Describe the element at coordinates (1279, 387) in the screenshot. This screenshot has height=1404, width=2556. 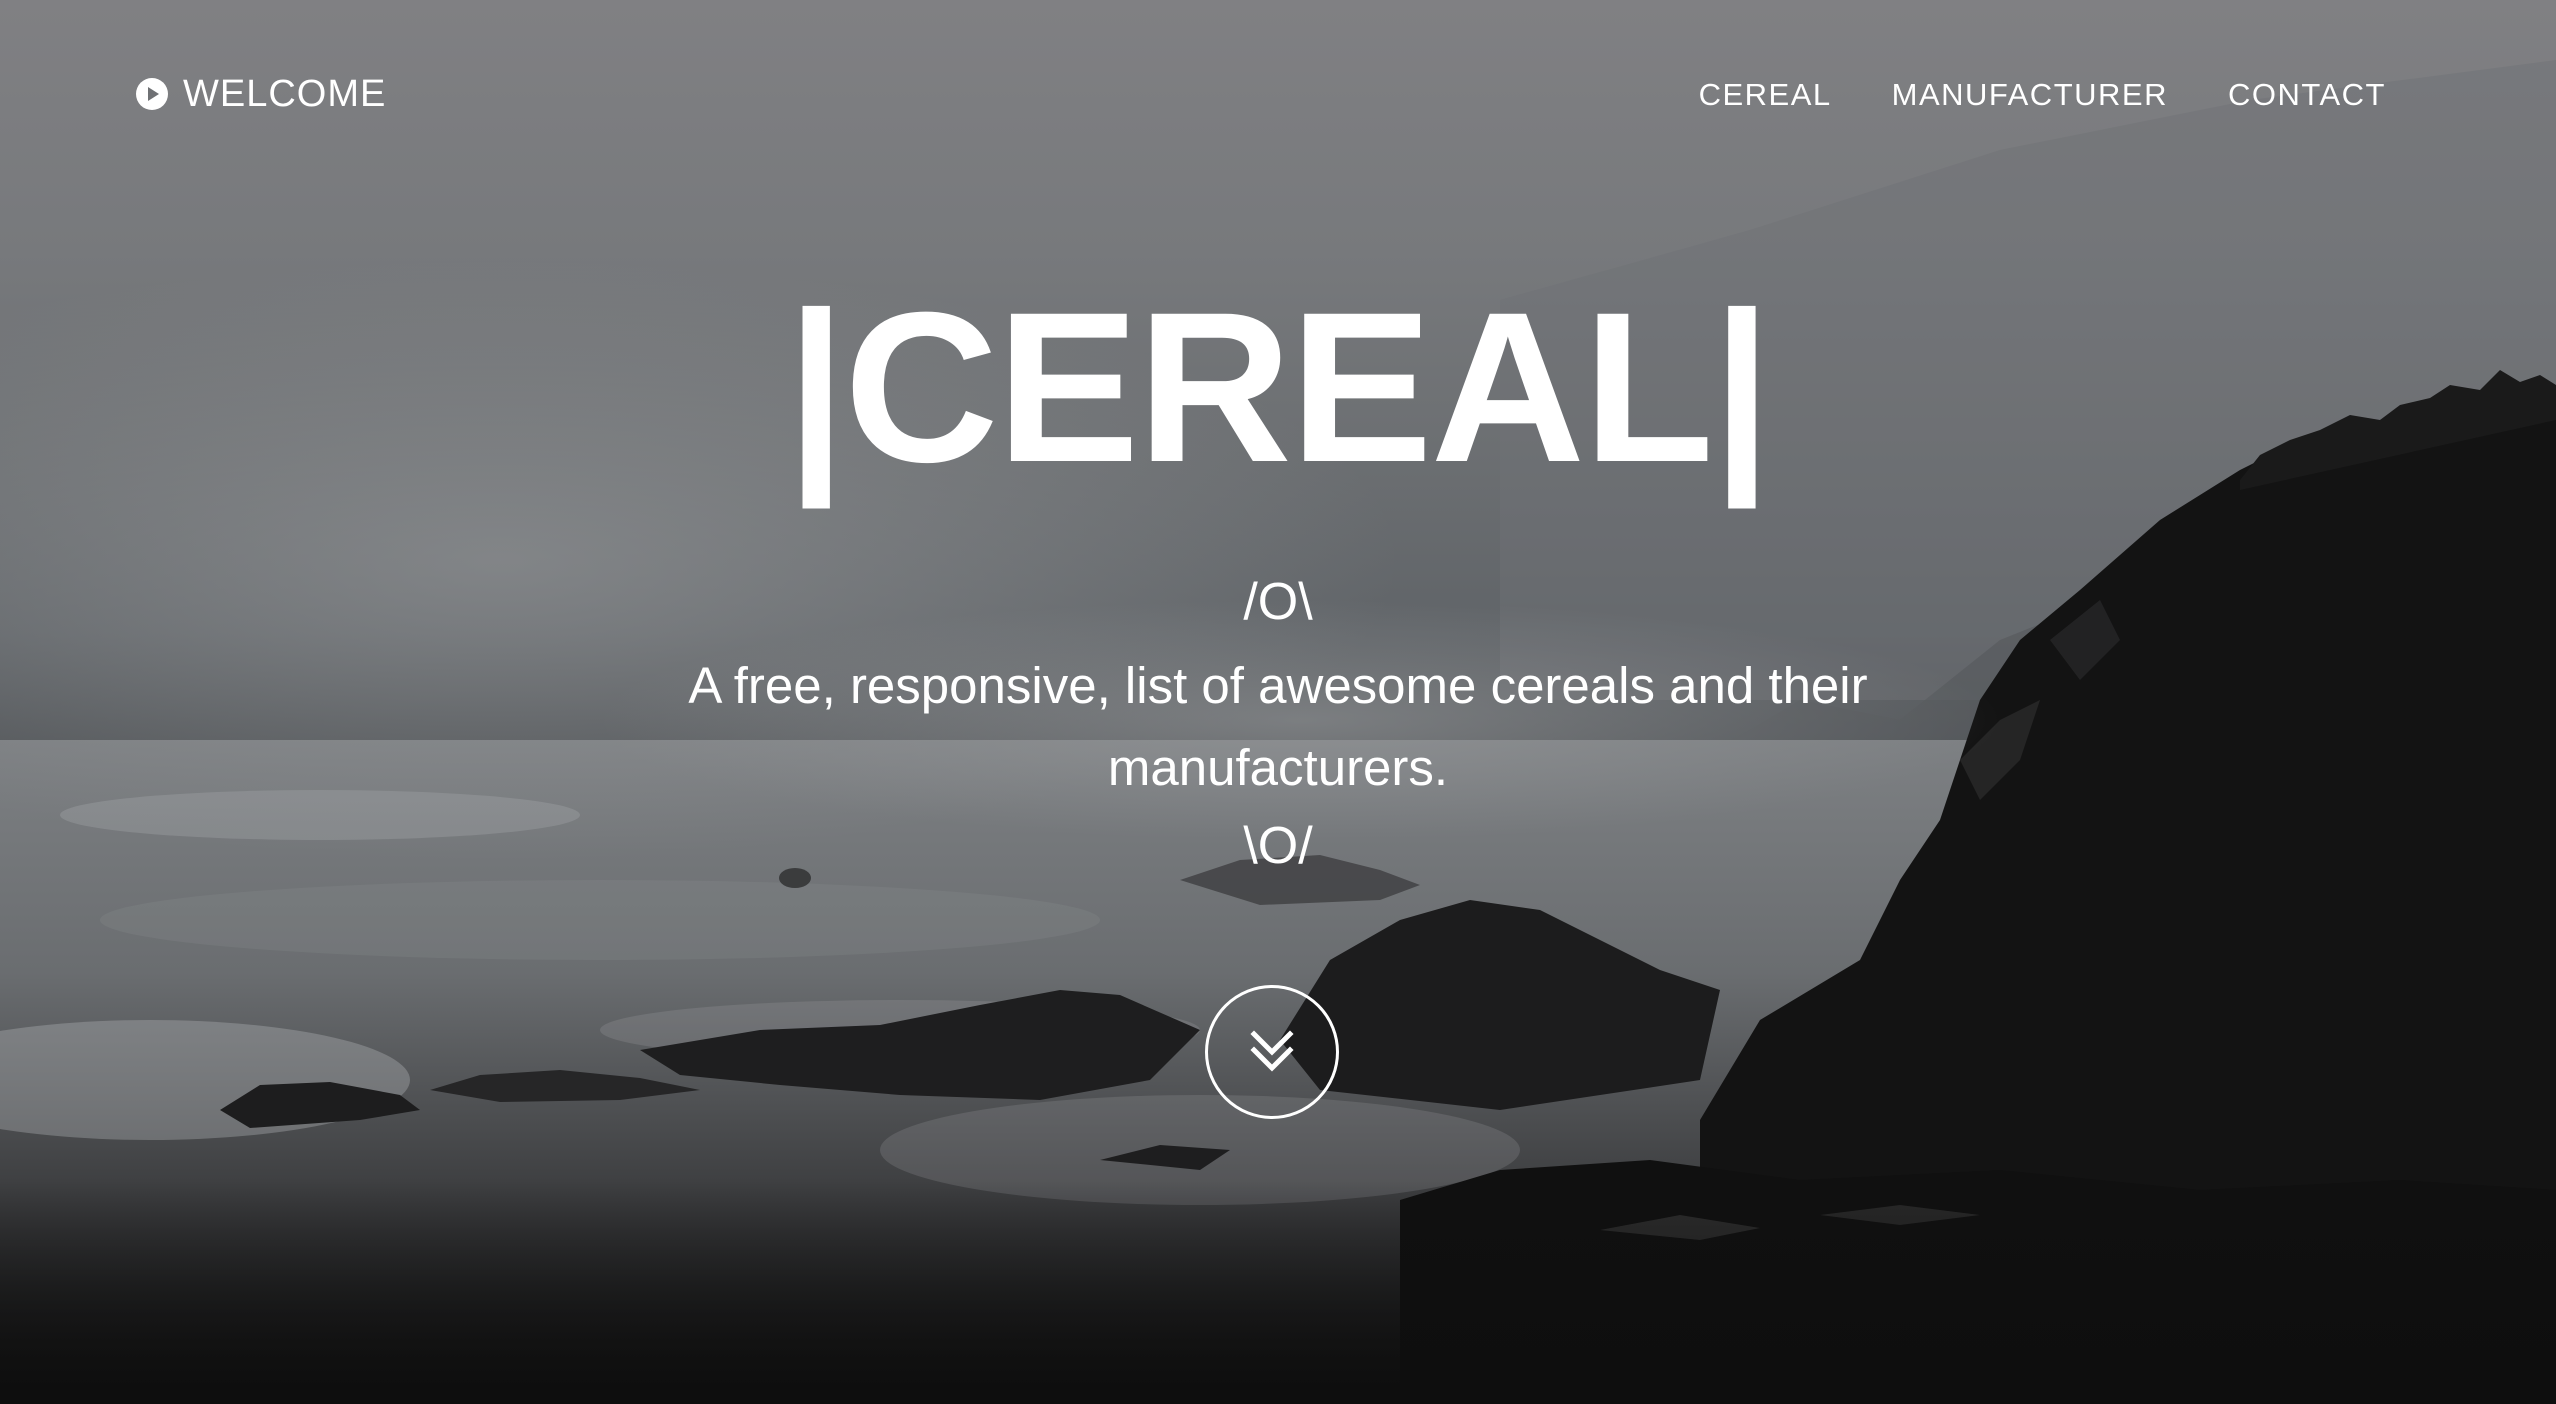
I see `hero-title: |CEREAL|` at that location.